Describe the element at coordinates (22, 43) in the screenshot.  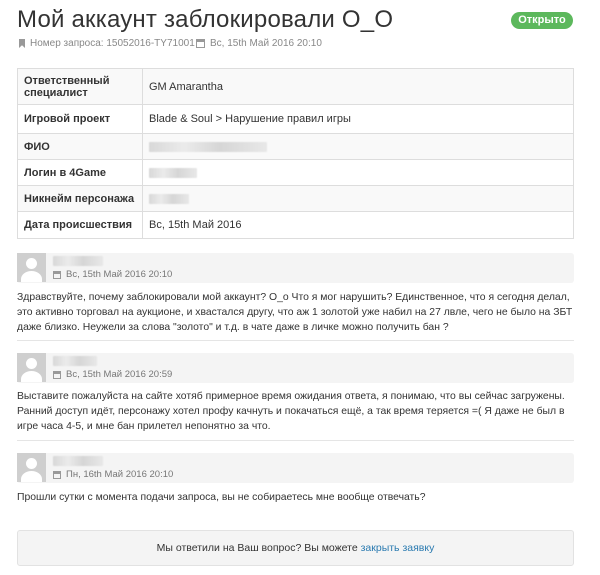
I see `bookmark-icon` at that location.